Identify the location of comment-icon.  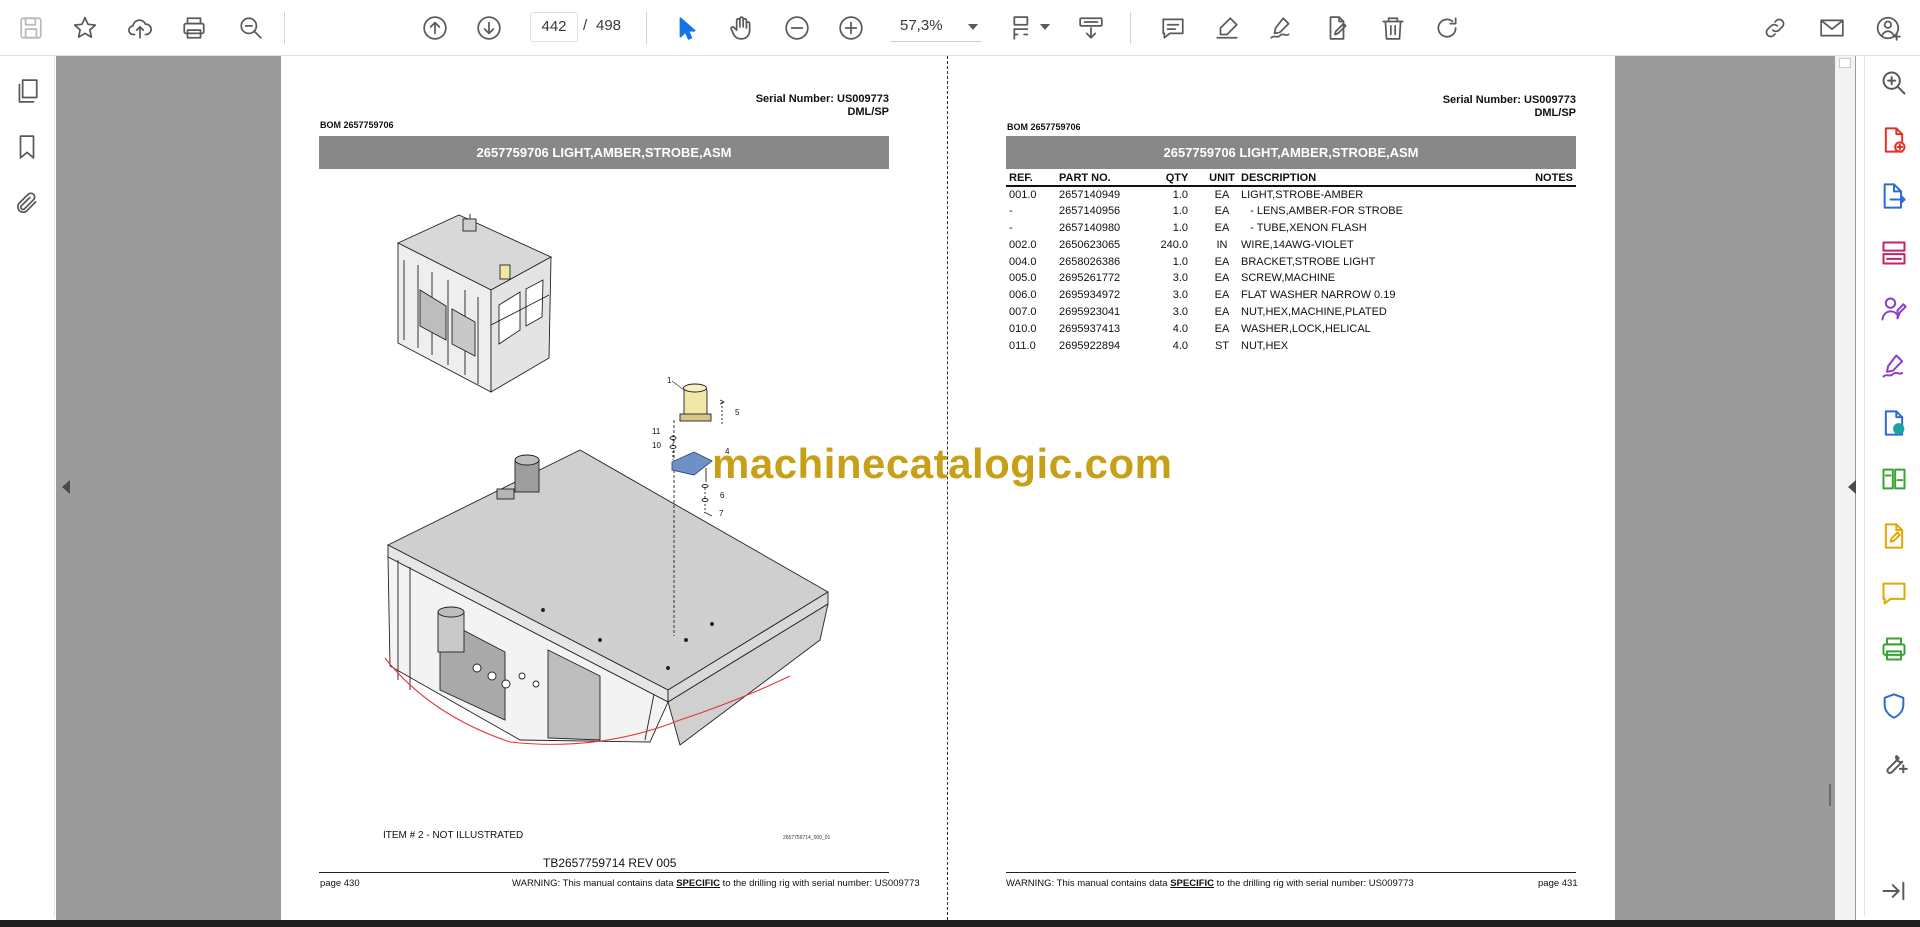
(1894, 593).